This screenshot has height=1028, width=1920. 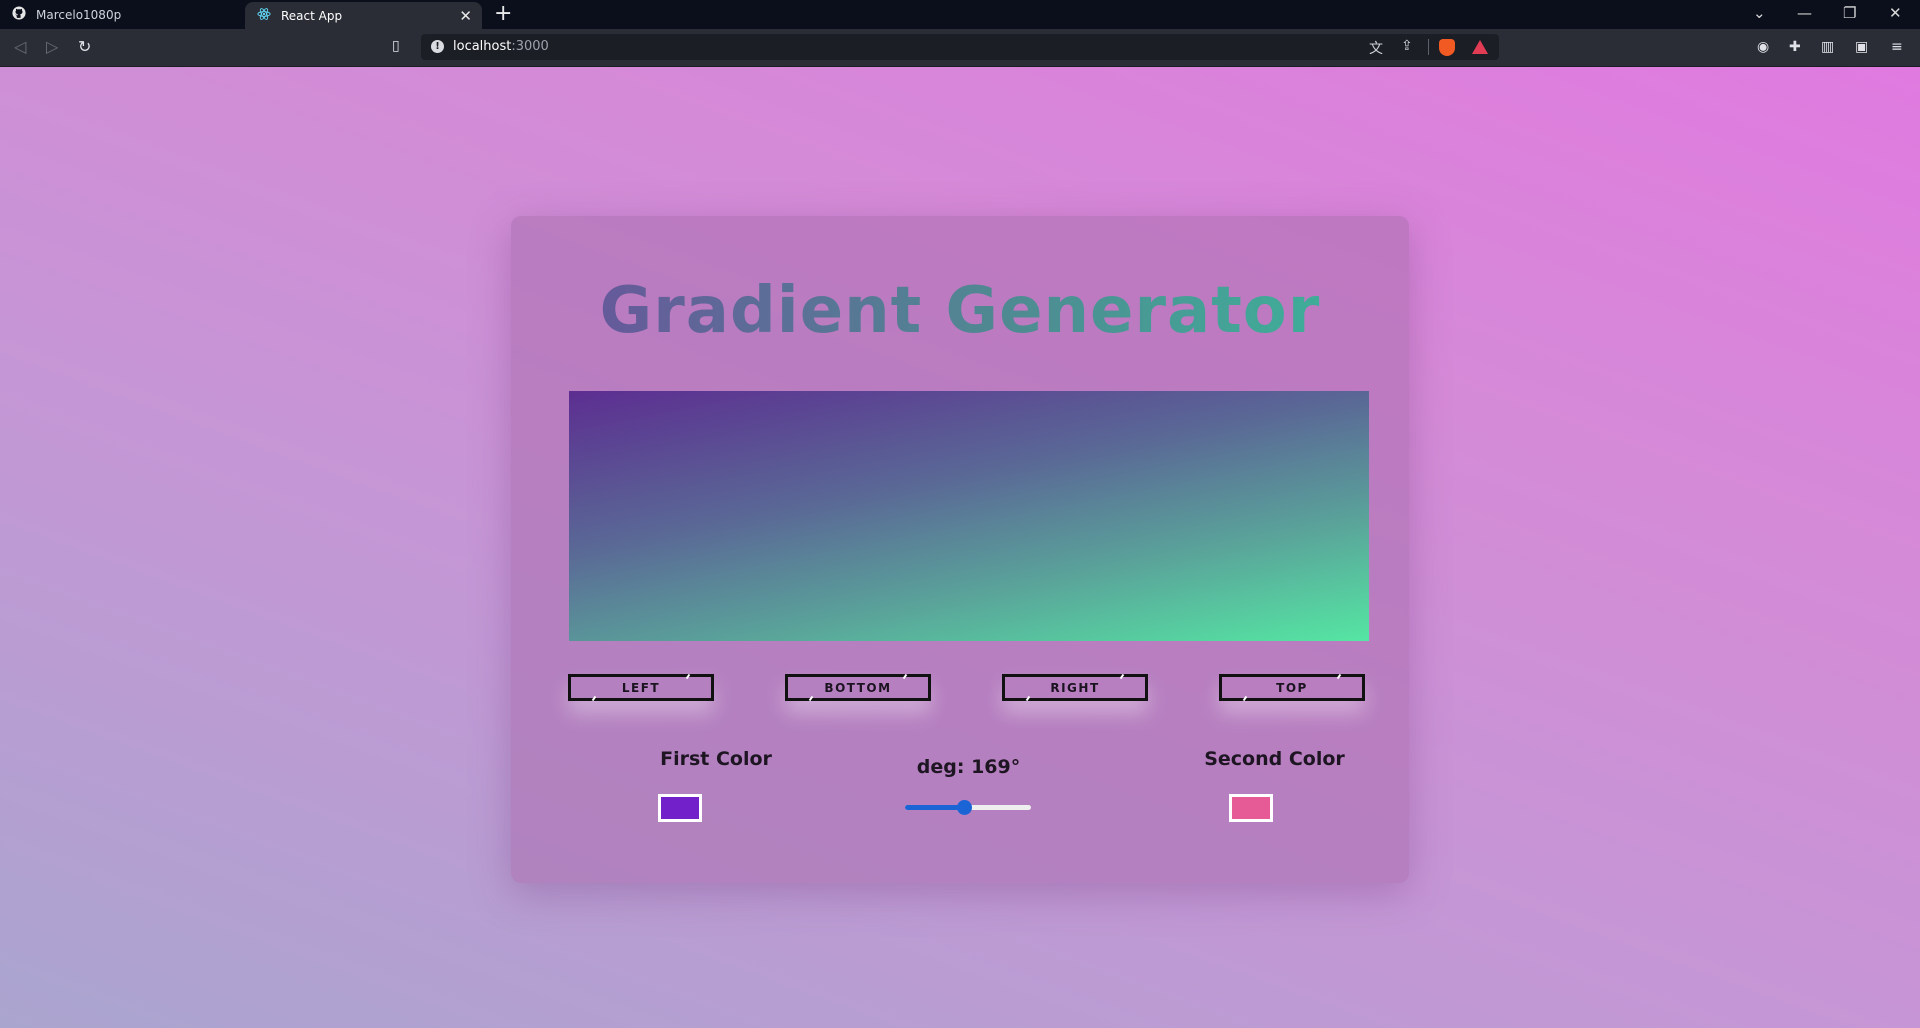 What do you see at coordinates (1274, 759) in the screenshot?
I see `second-color-label: Second Color` at bounding box center [1274, 759].